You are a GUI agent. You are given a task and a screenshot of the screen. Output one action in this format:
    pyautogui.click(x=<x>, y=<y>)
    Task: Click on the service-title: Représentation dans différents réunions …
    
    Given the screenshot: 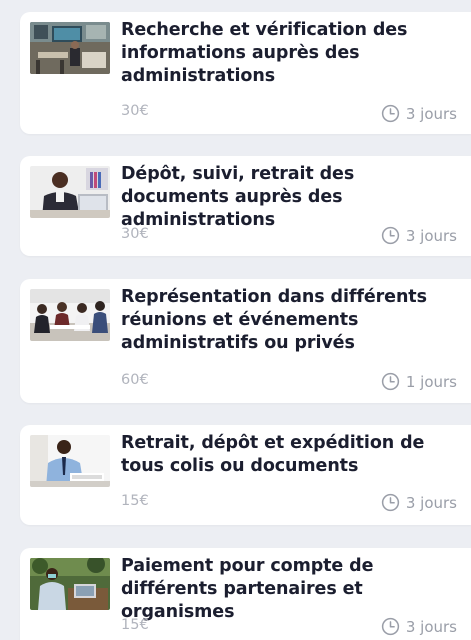 What is the action you would take?
    pyautogui.click(x=274, y=320)
    